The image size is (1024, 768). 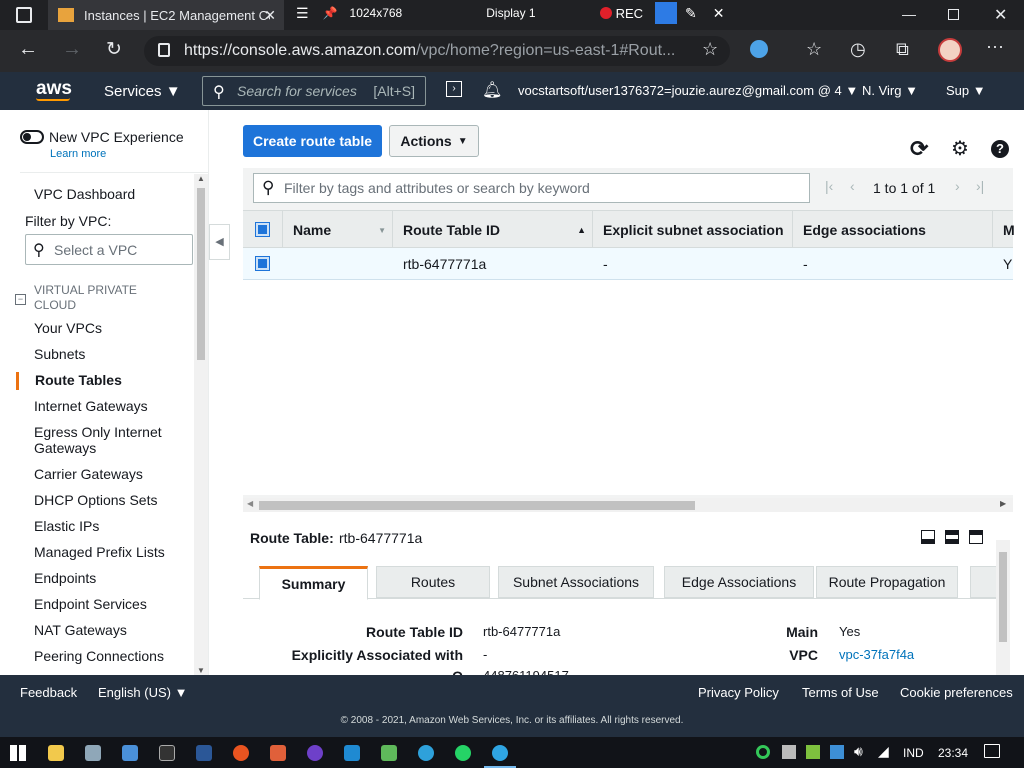 I want to click on wifi-icon: ◢, so click(x=883, y=751).